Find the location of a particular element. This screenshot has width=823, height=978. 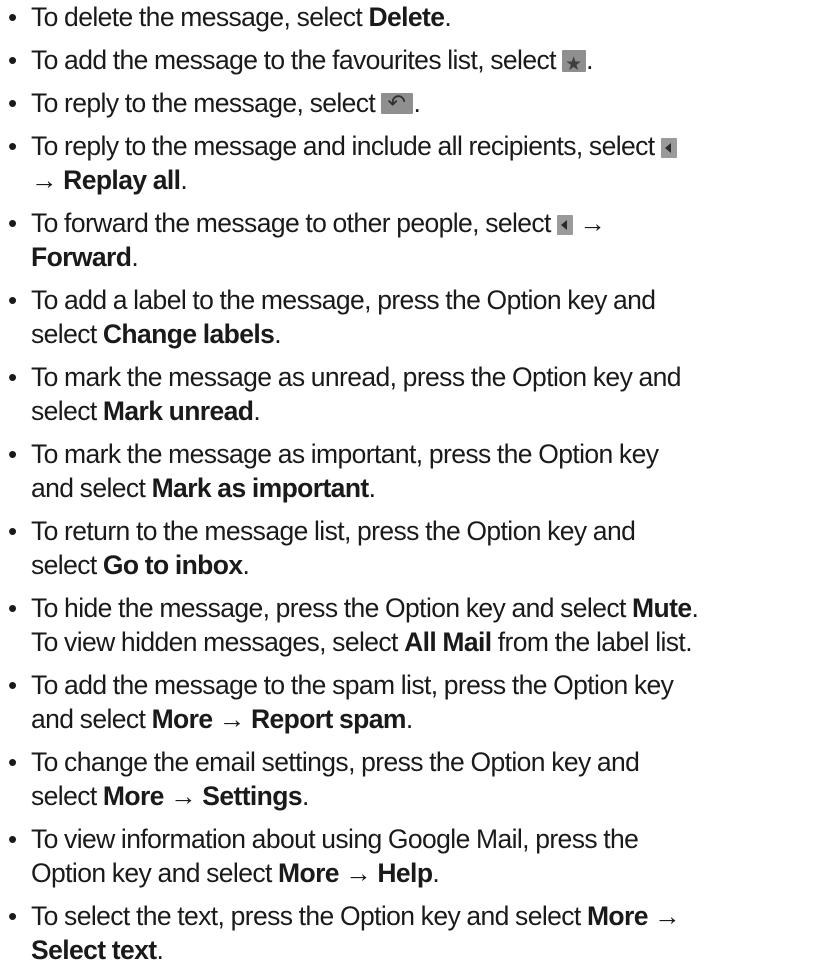

instruction-text: To delete the message, select is located at coordinates (200, 17).